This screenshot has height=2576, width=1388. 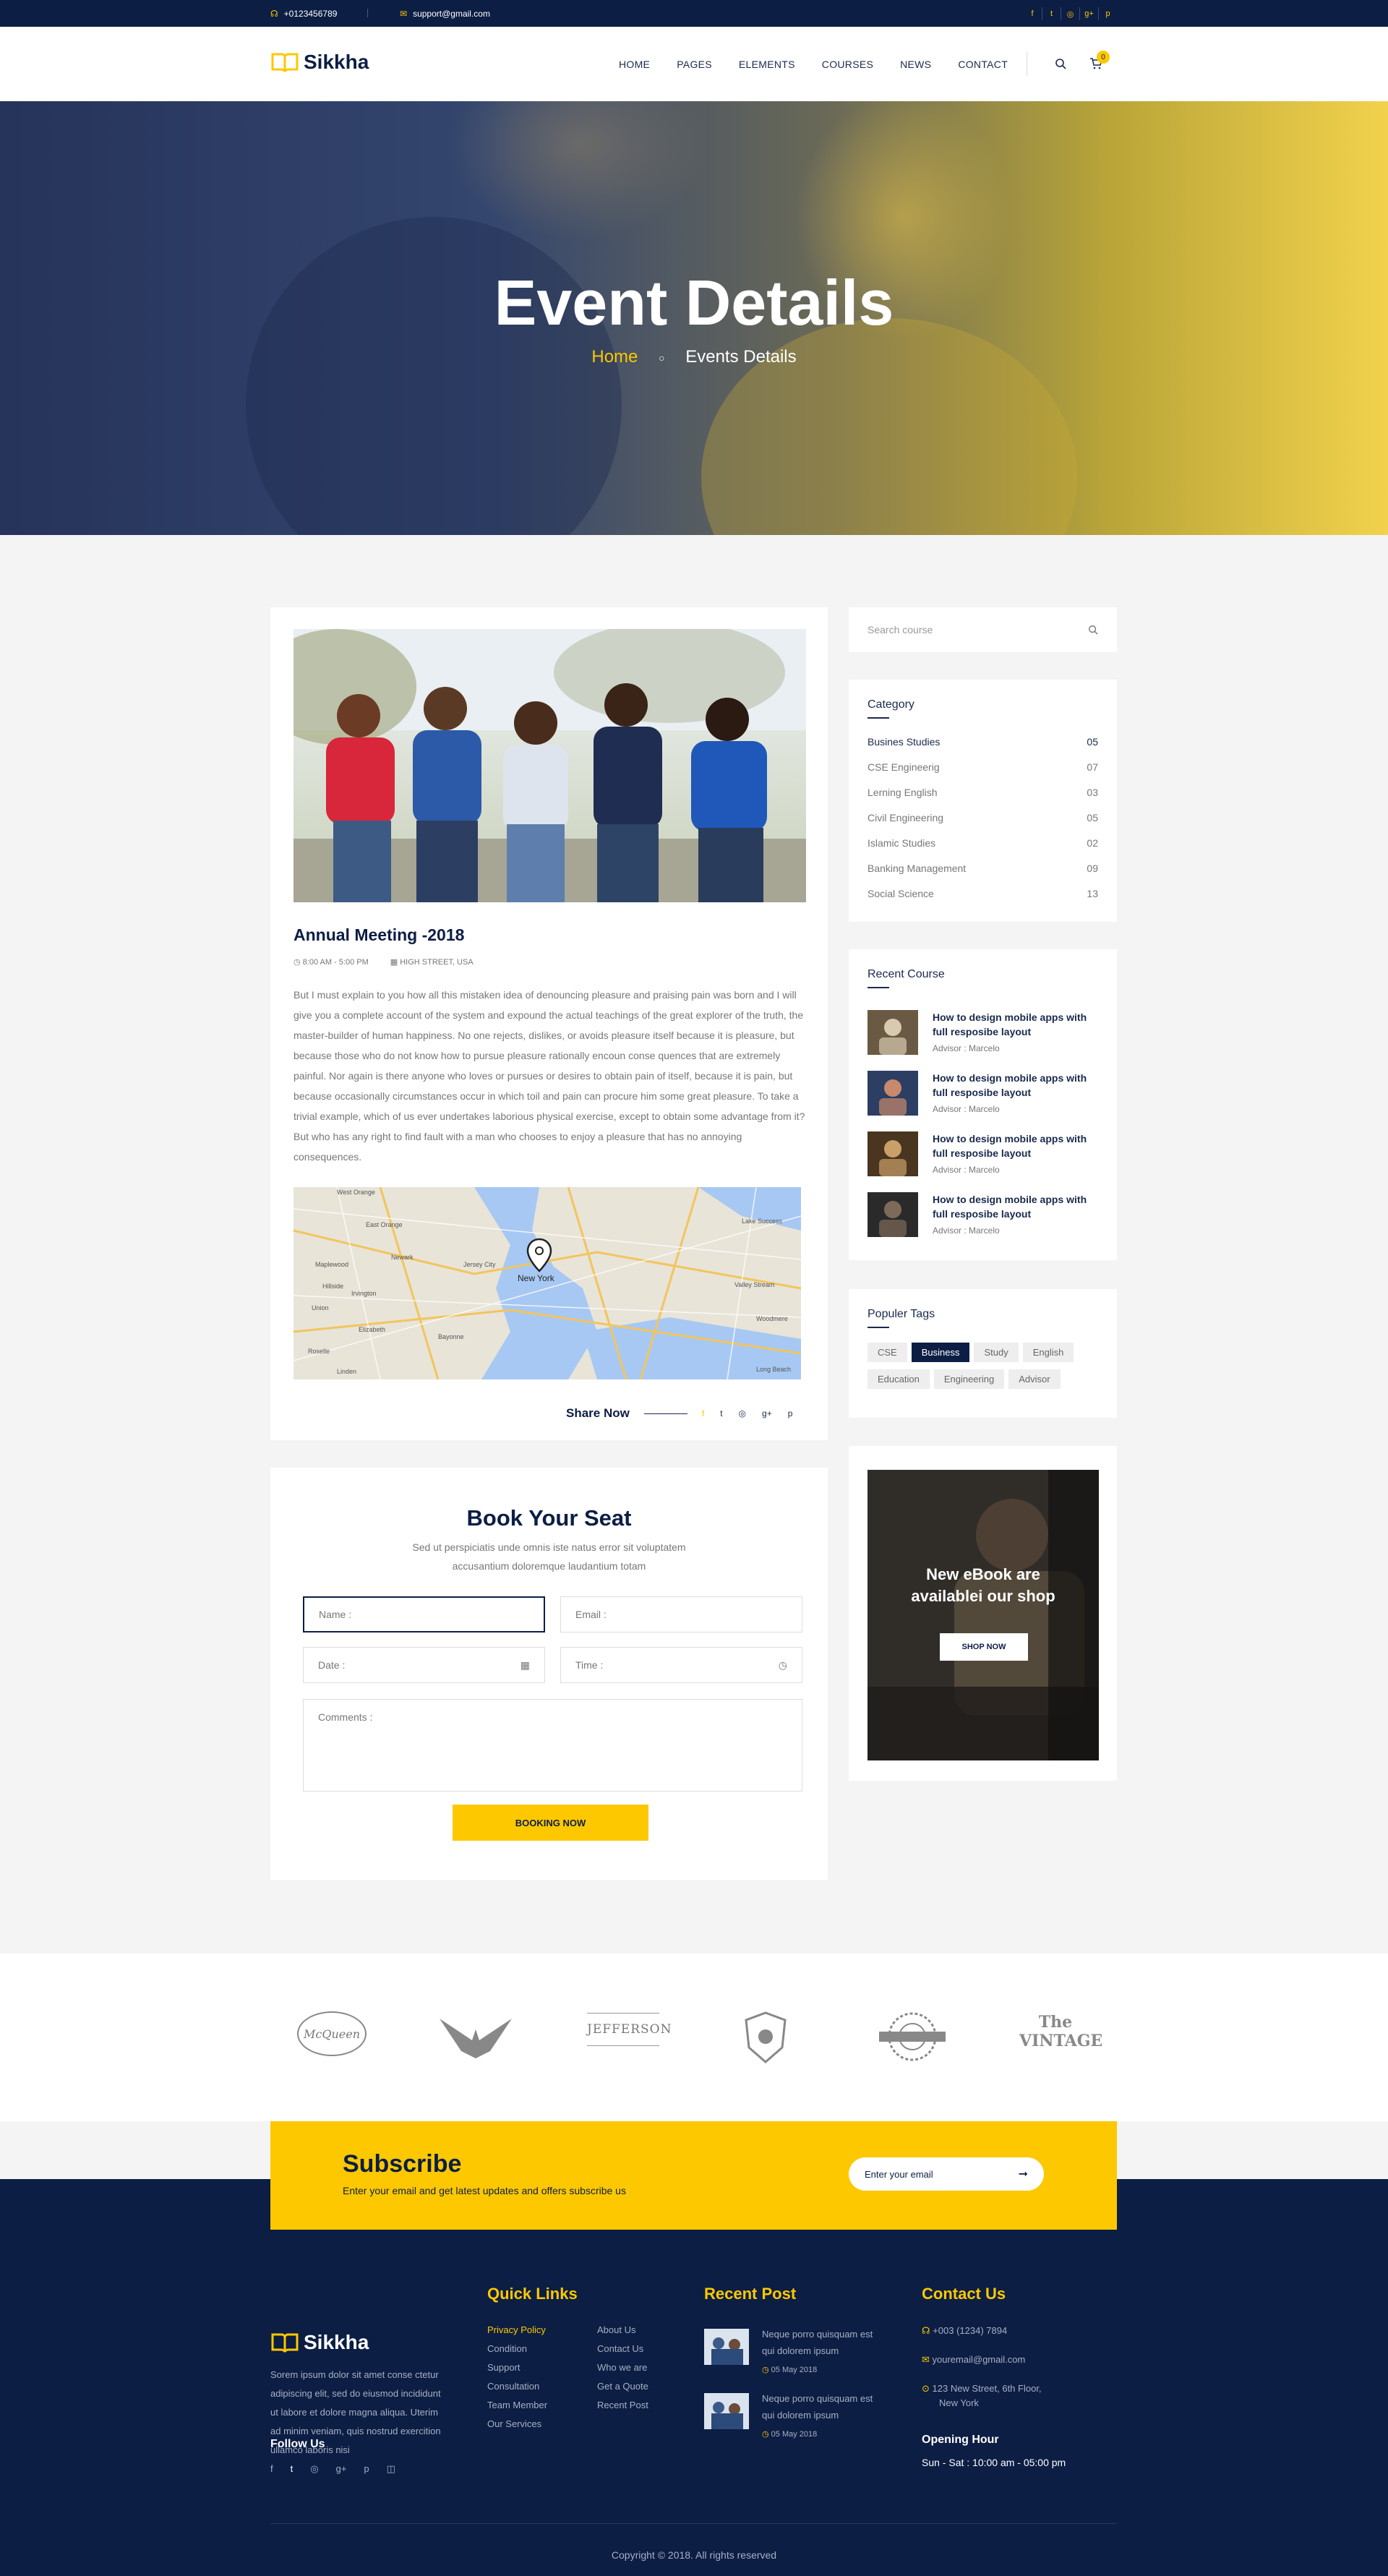 What do you see at coordinates (1092, 742) in the screenshot?
I see `category-count: 05` at bounding box center [1092, 742].